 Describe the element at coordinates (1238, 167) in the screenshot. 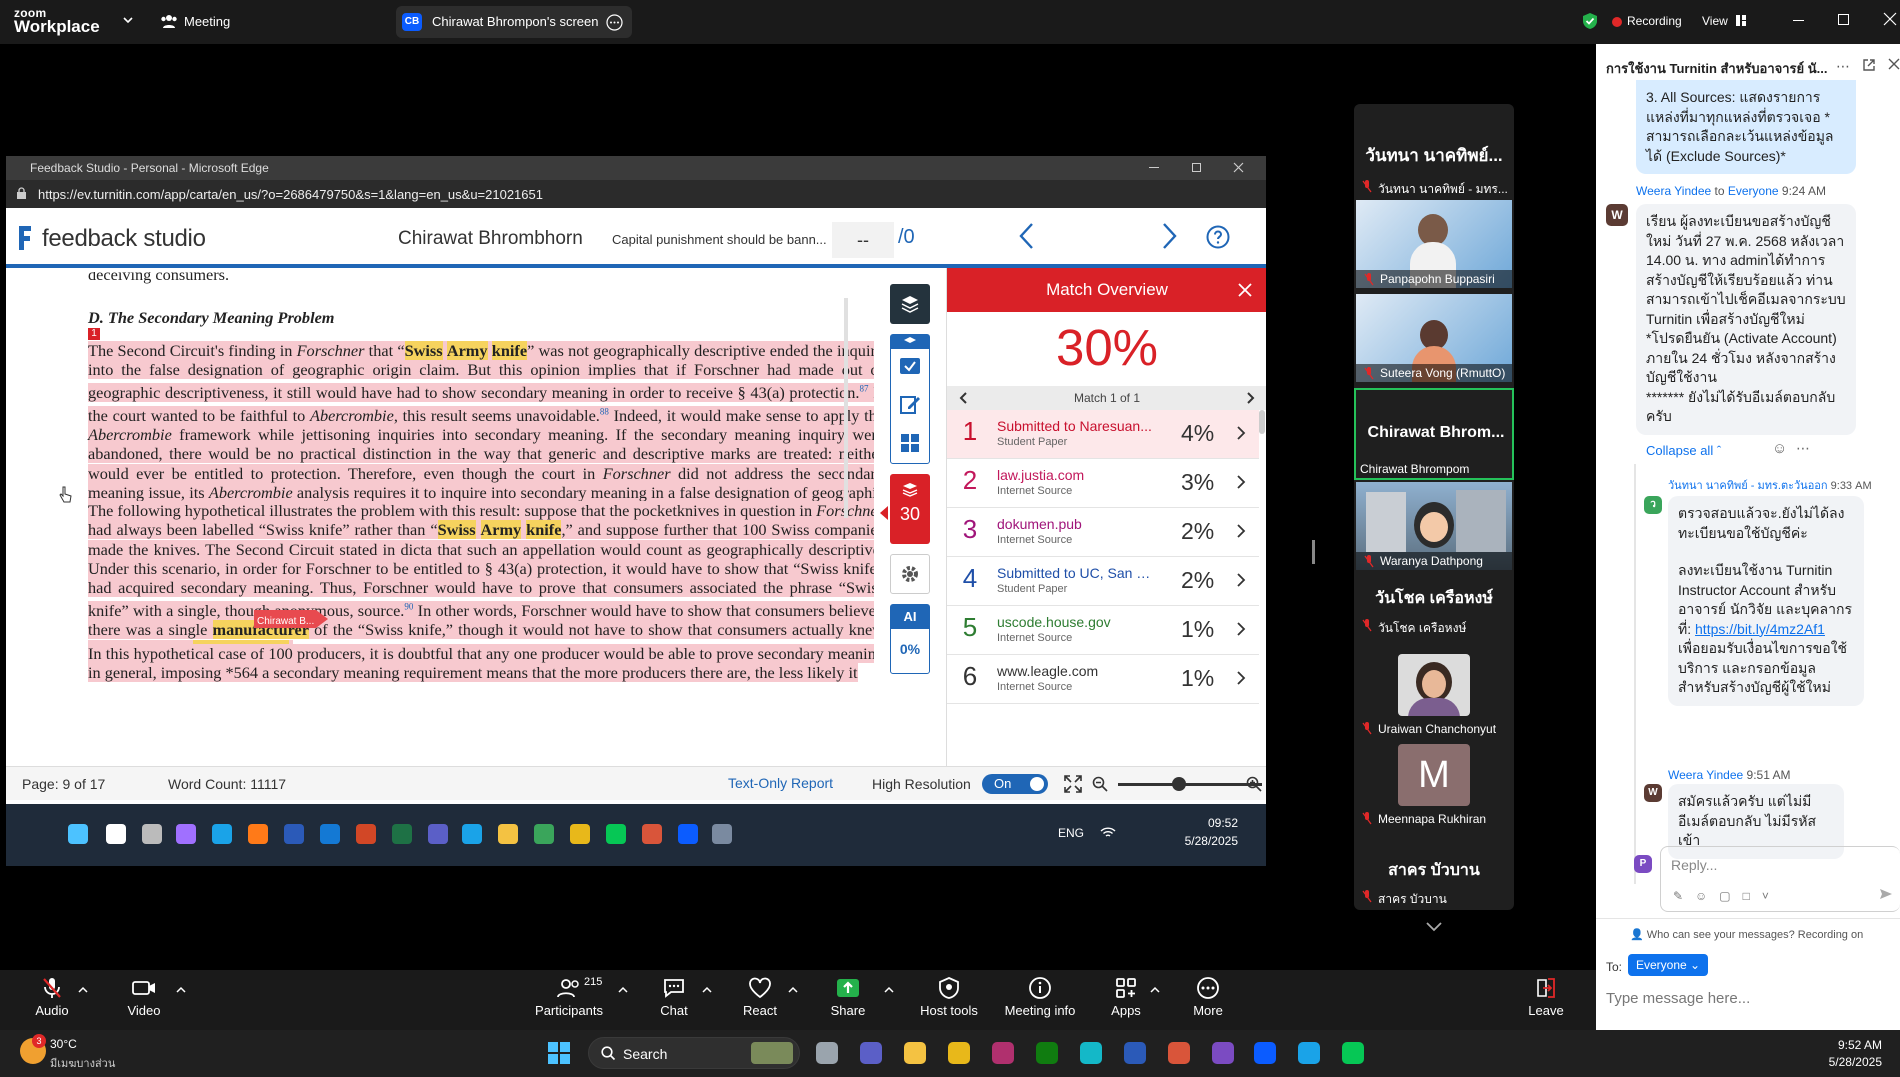

I see `edge-close-icon` at that location.